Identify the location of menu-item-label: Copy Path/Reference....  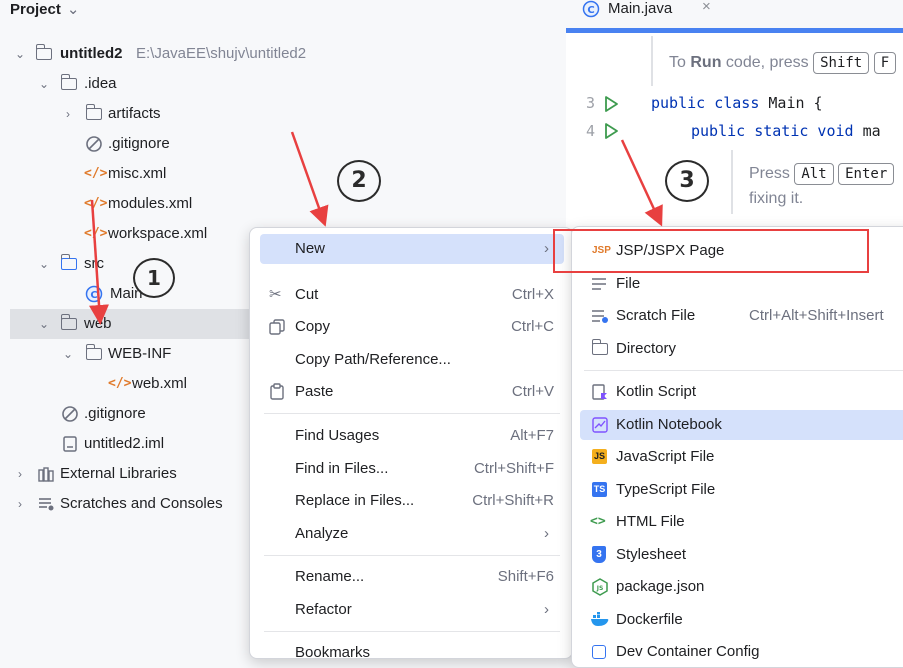
(373, 359).